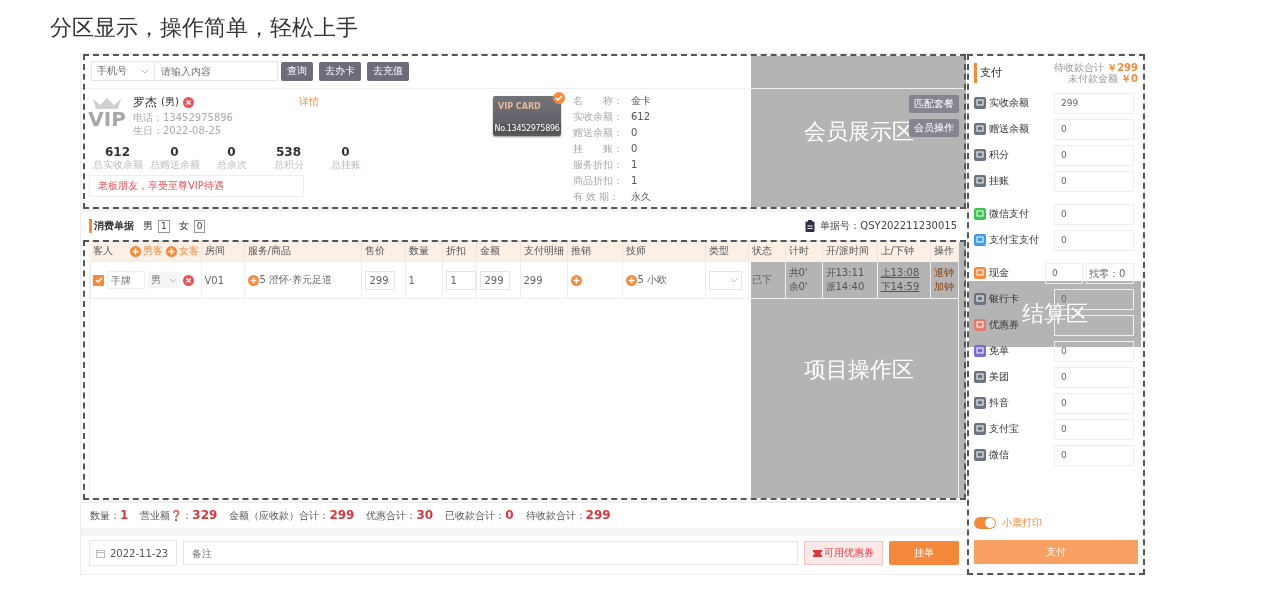  I want to click on action-button: 去充值, so click(388, 71).